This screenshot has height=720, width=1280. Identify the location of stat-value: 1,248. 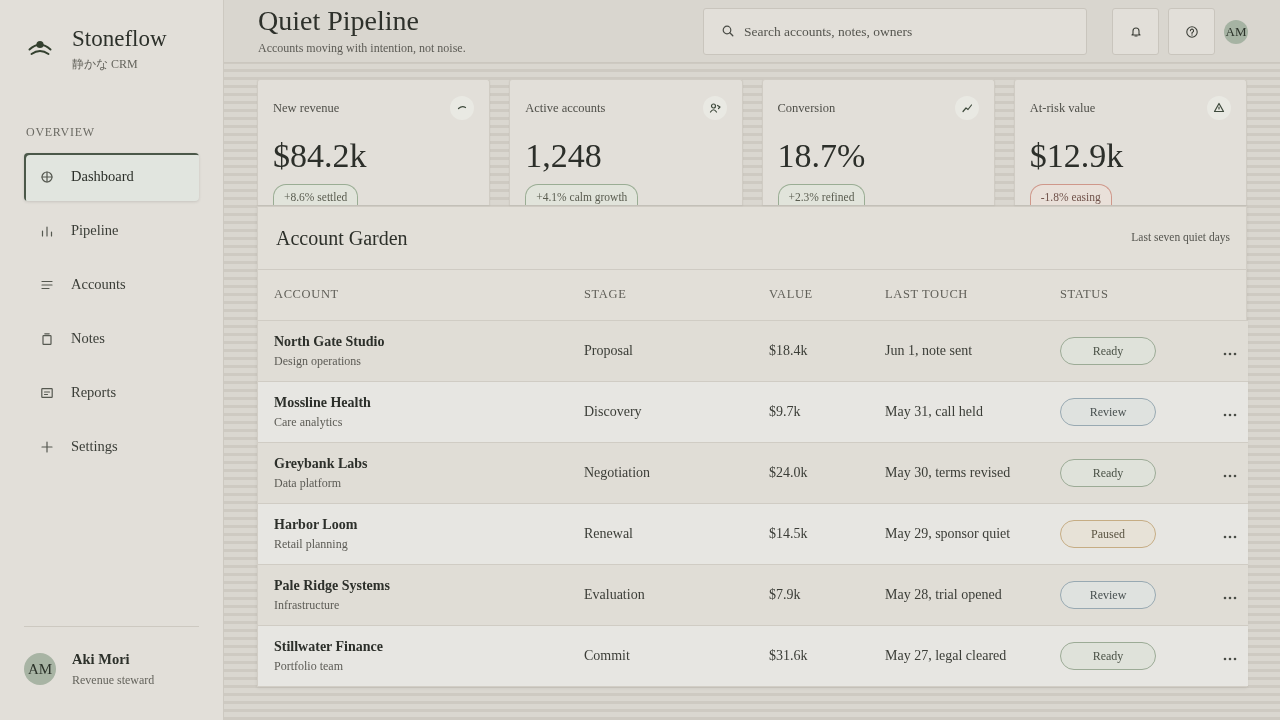
(563, 156).